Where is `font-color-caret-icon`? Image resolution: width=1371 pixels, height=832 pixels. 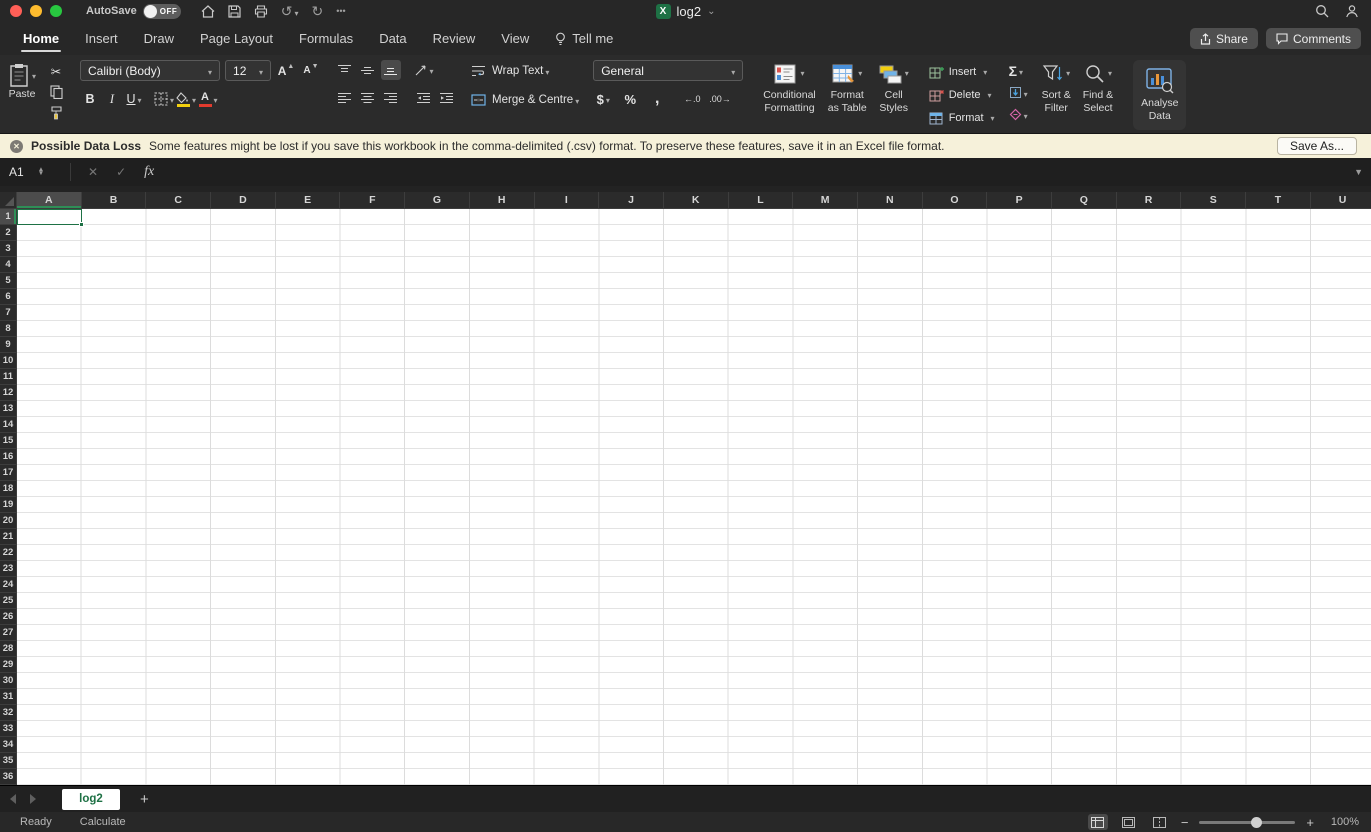 font-color-caret-icon is located at coordinates (215, 99).